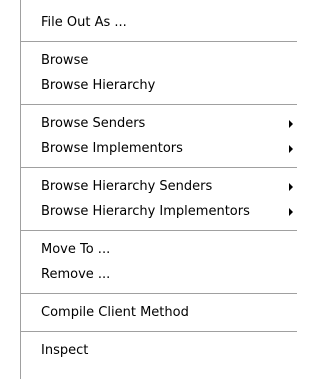 The height and width of the screenshot is (379, 320). Describe the element at coordinates (112, 148) in the screenshot. I see `menu-item-label: Browse Implementors` at that location.